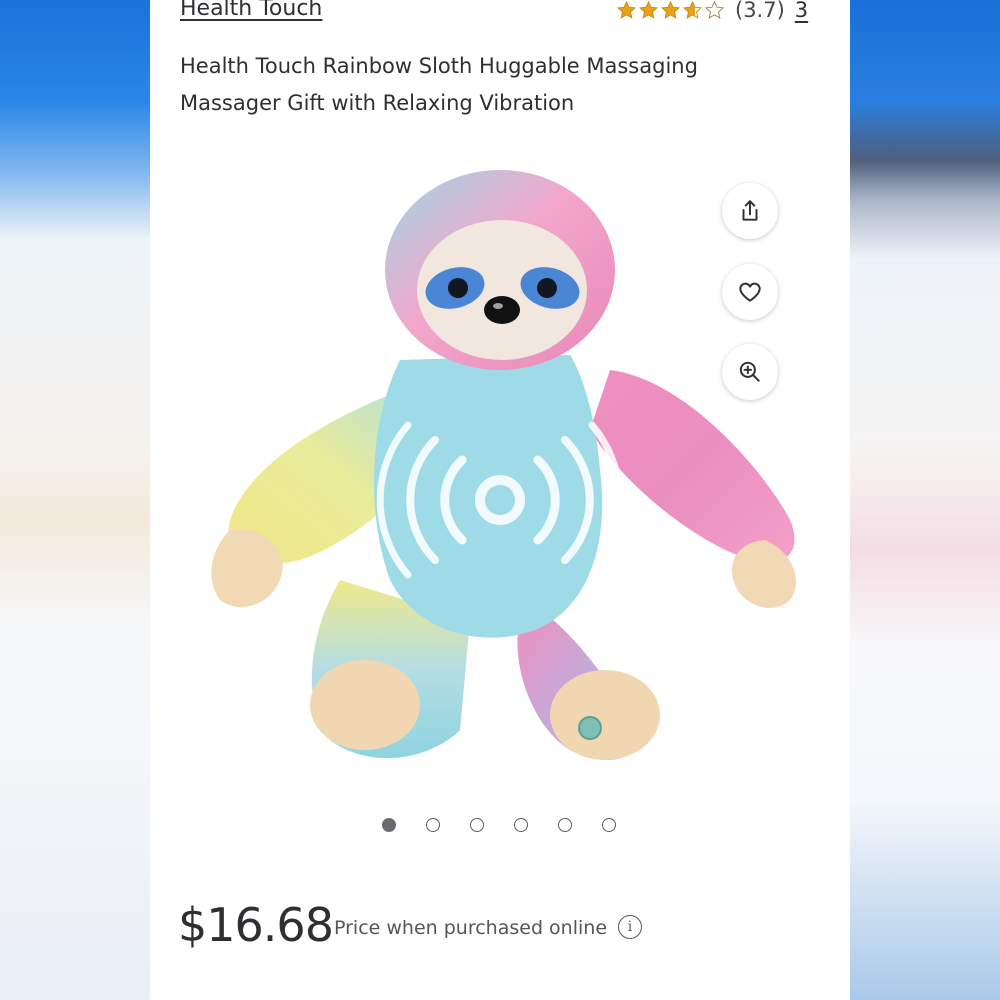 Image resolution: width=1000 pixels, height=1000 pixels. I want to click on share-button, so click(750, 211).